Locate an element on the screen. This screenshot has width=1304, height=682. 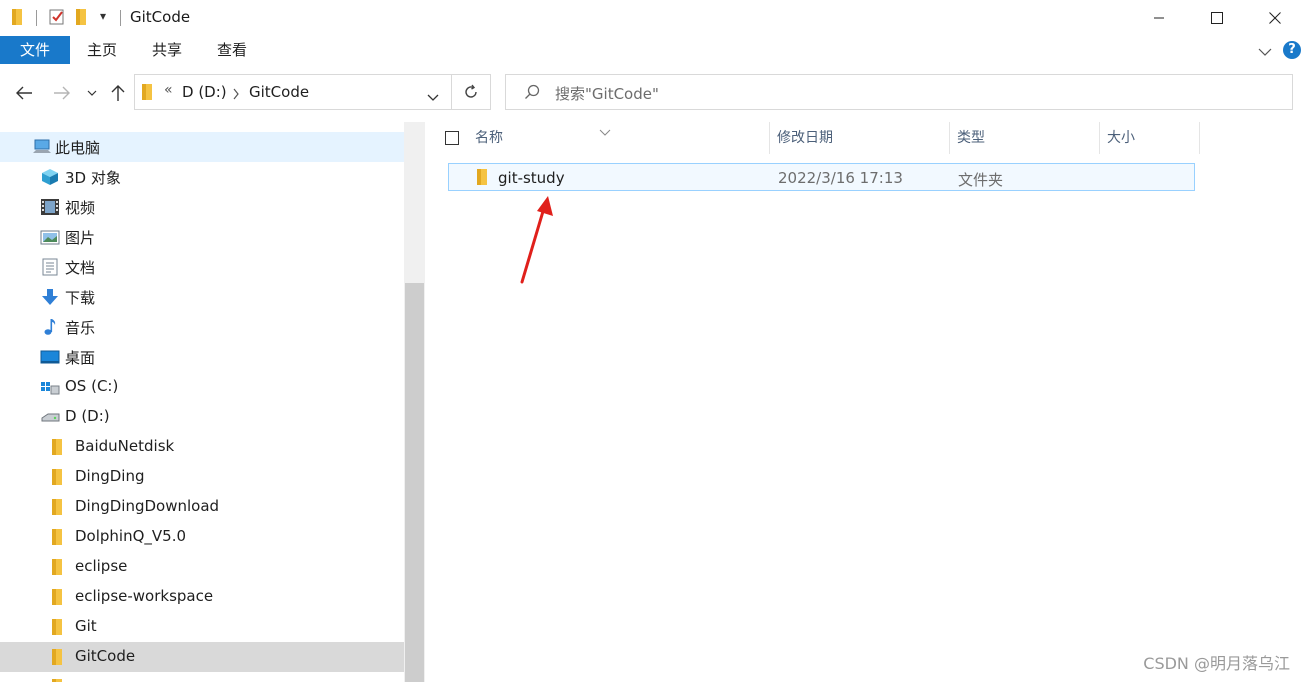
nav-item-folder: BaiduNetdisk is located at coordinates (202, 447).